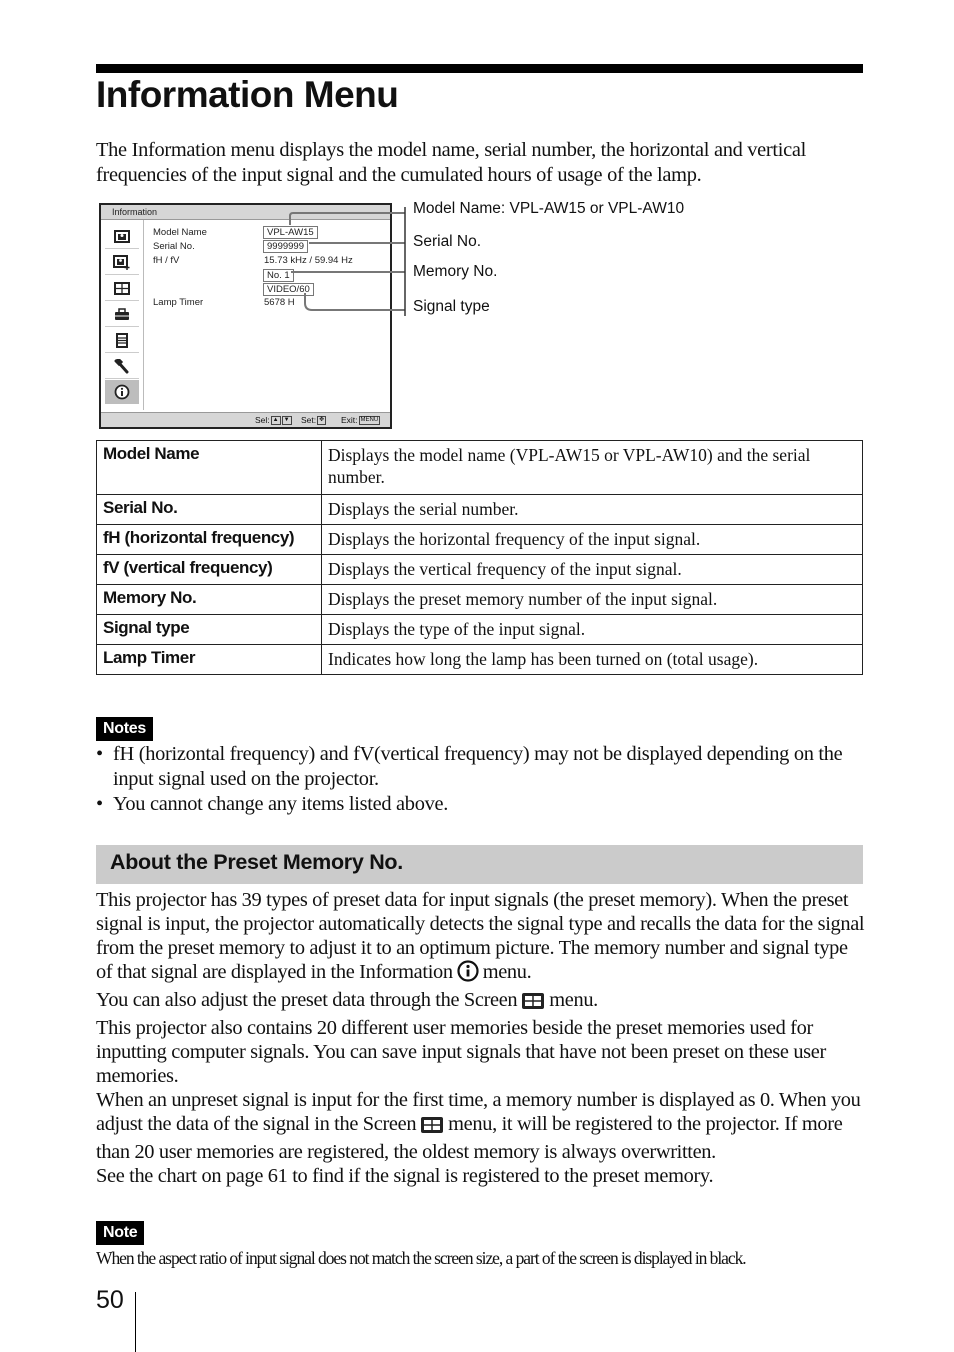 The image size is (954, 1352). I want to click on osd-label-model-name: Model Name, so click(180, 232).